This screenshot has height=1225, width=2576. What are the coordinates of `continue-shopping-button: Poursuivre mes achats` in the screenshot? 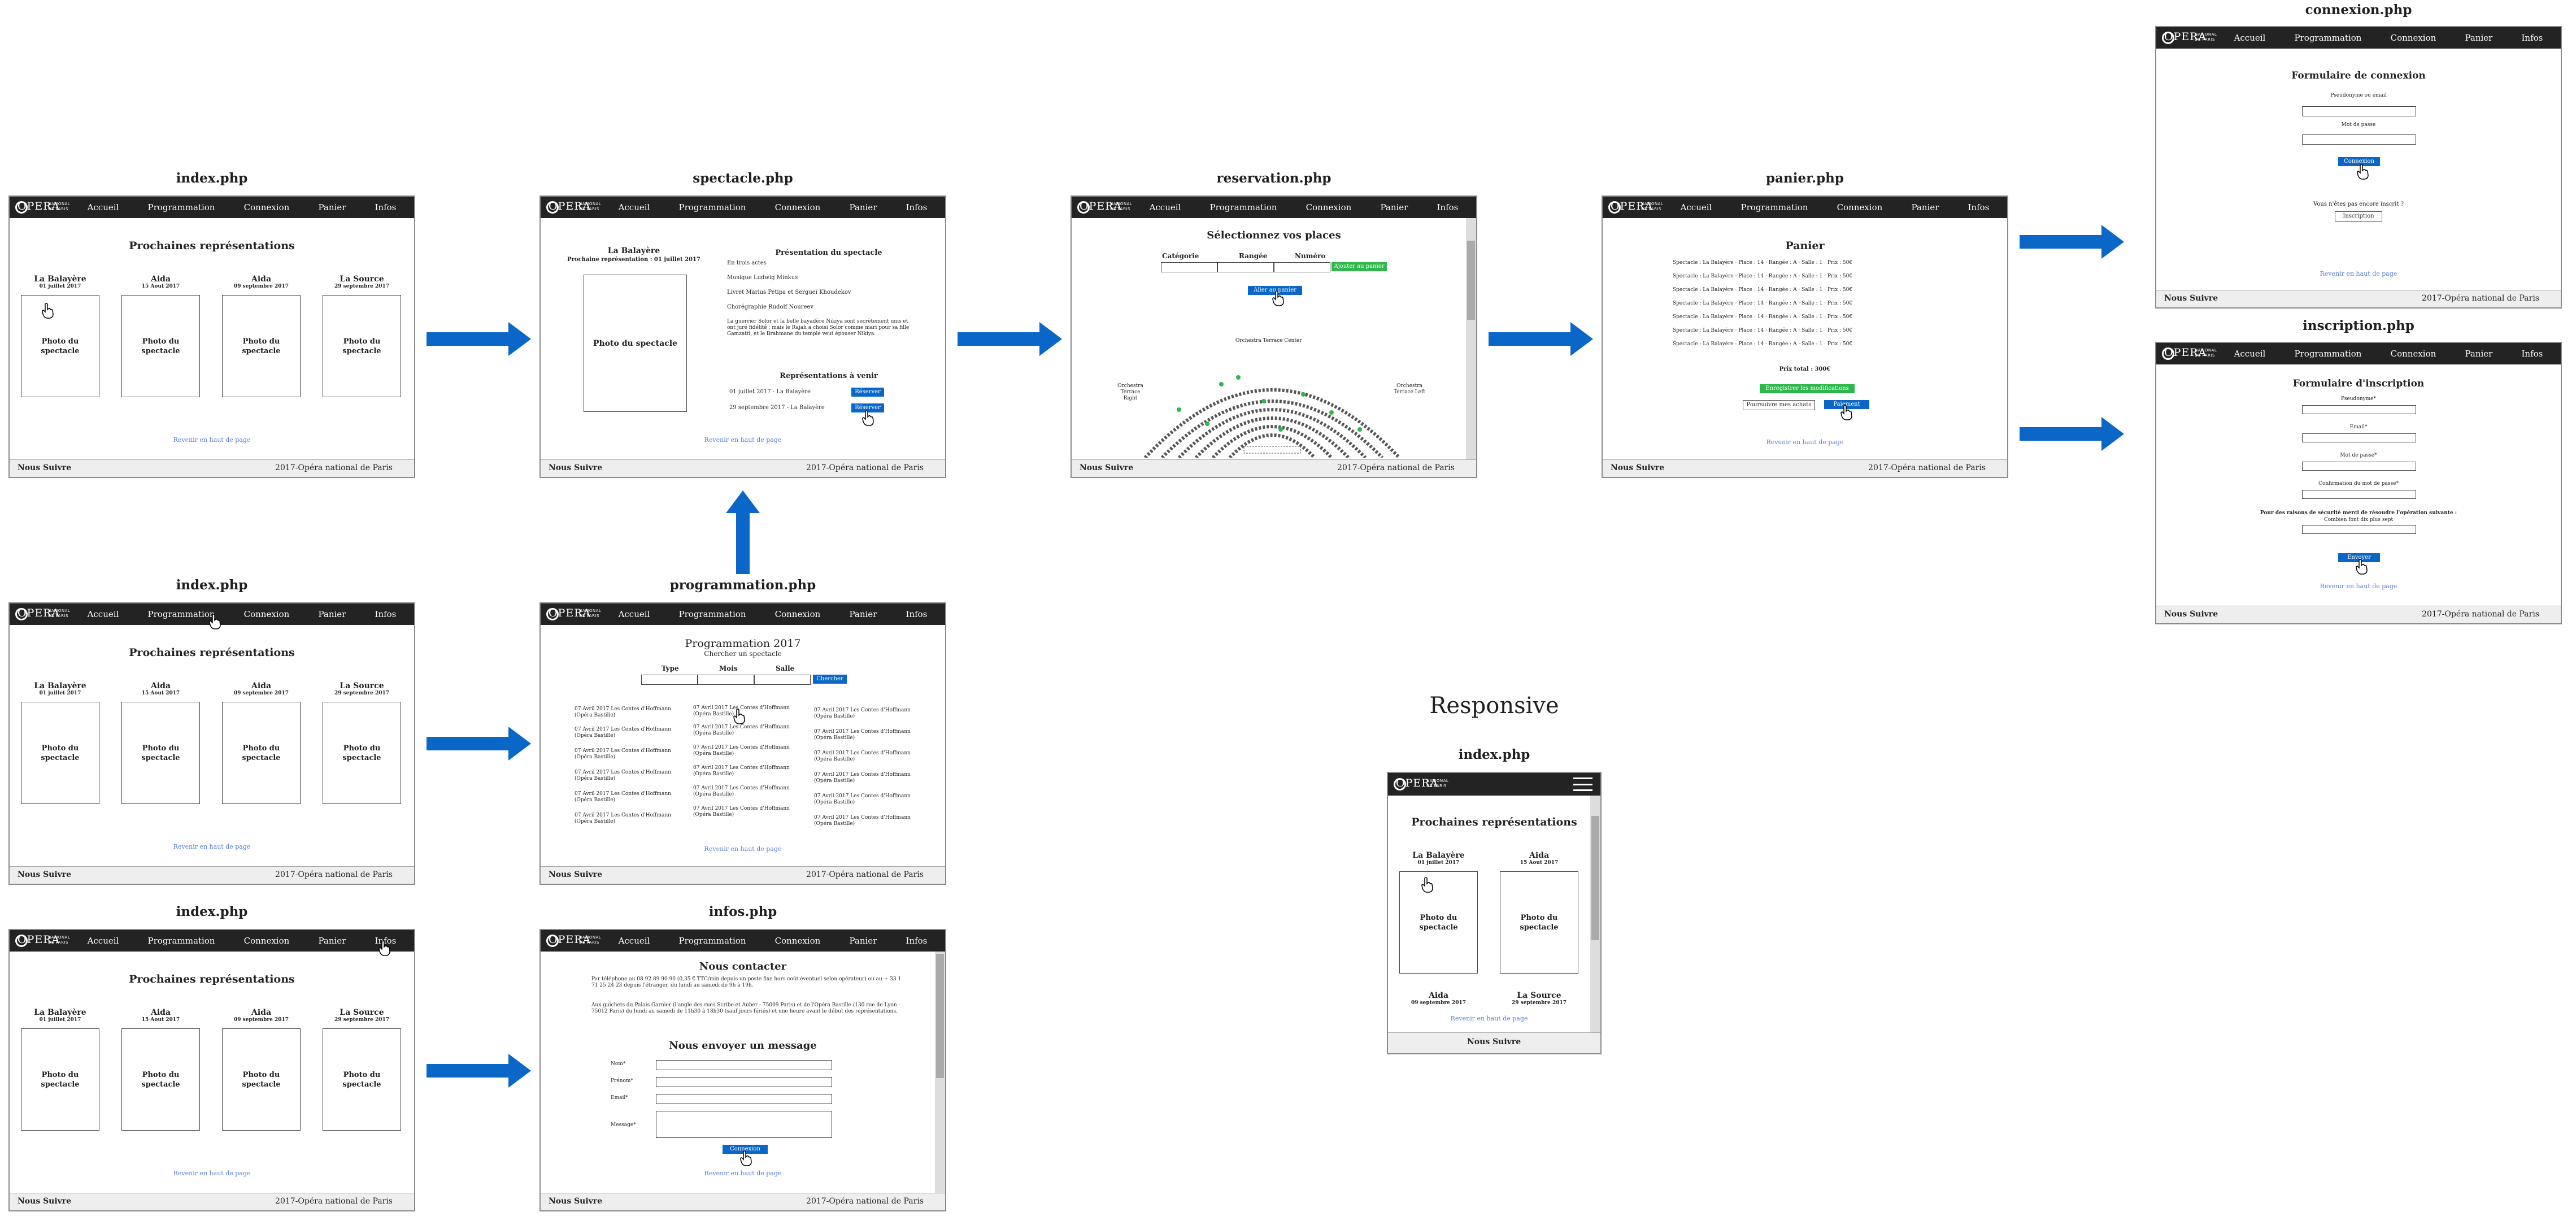 It's located at (1779, 405).